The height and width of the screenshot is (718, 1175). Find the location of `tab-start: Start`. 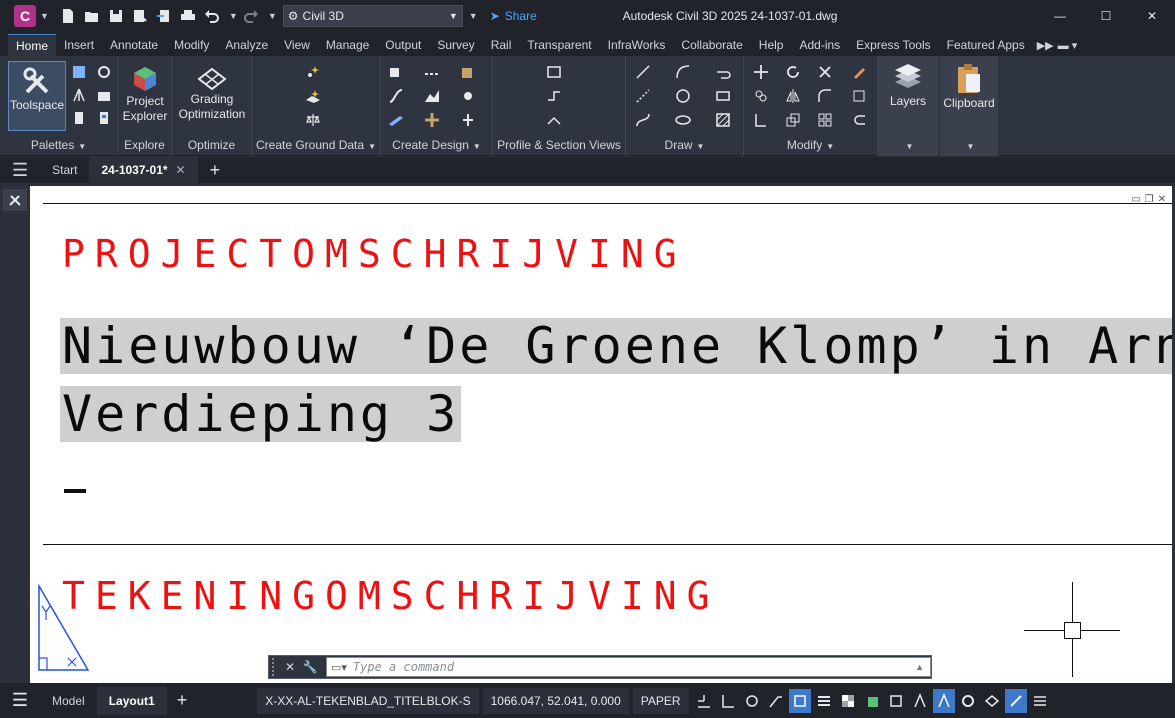

tab-start: Start is located at coordinates (64, 170).